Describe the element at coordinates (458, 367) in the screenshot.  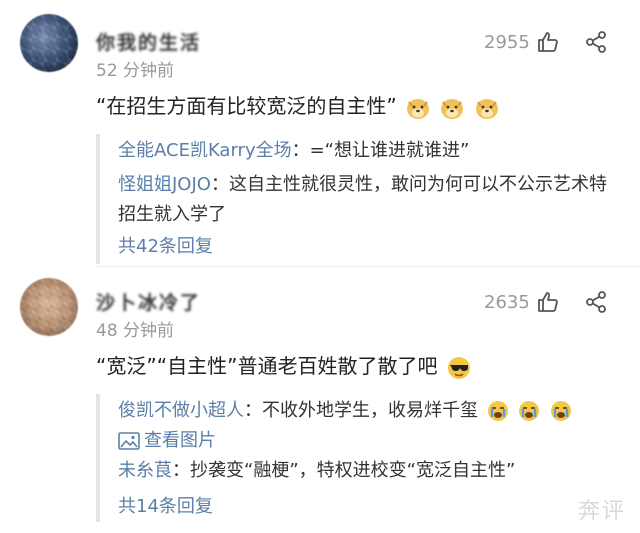
I see `sunglasses-emoji-icon` at that location.